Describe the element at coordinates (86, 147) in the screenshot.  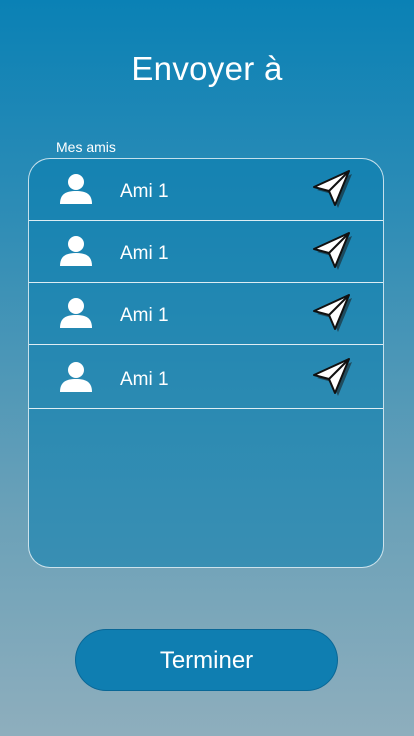
I see `friends-section-label: Mes amis` at that location.